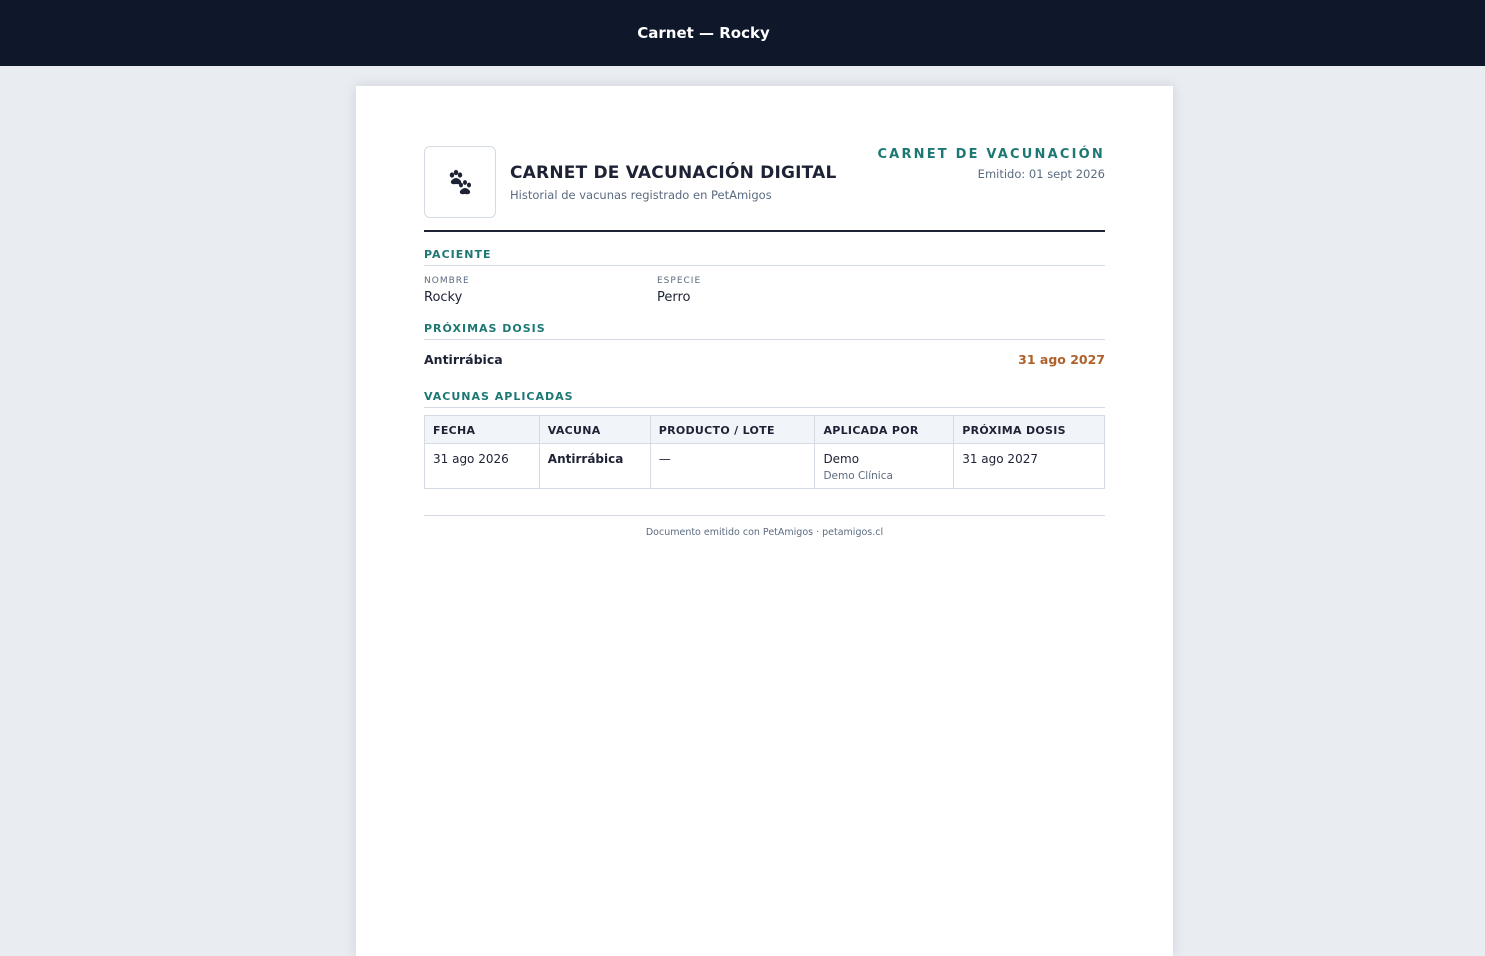  I want to click on section-heading-paciente: PACIENTE, so click(764, 257).